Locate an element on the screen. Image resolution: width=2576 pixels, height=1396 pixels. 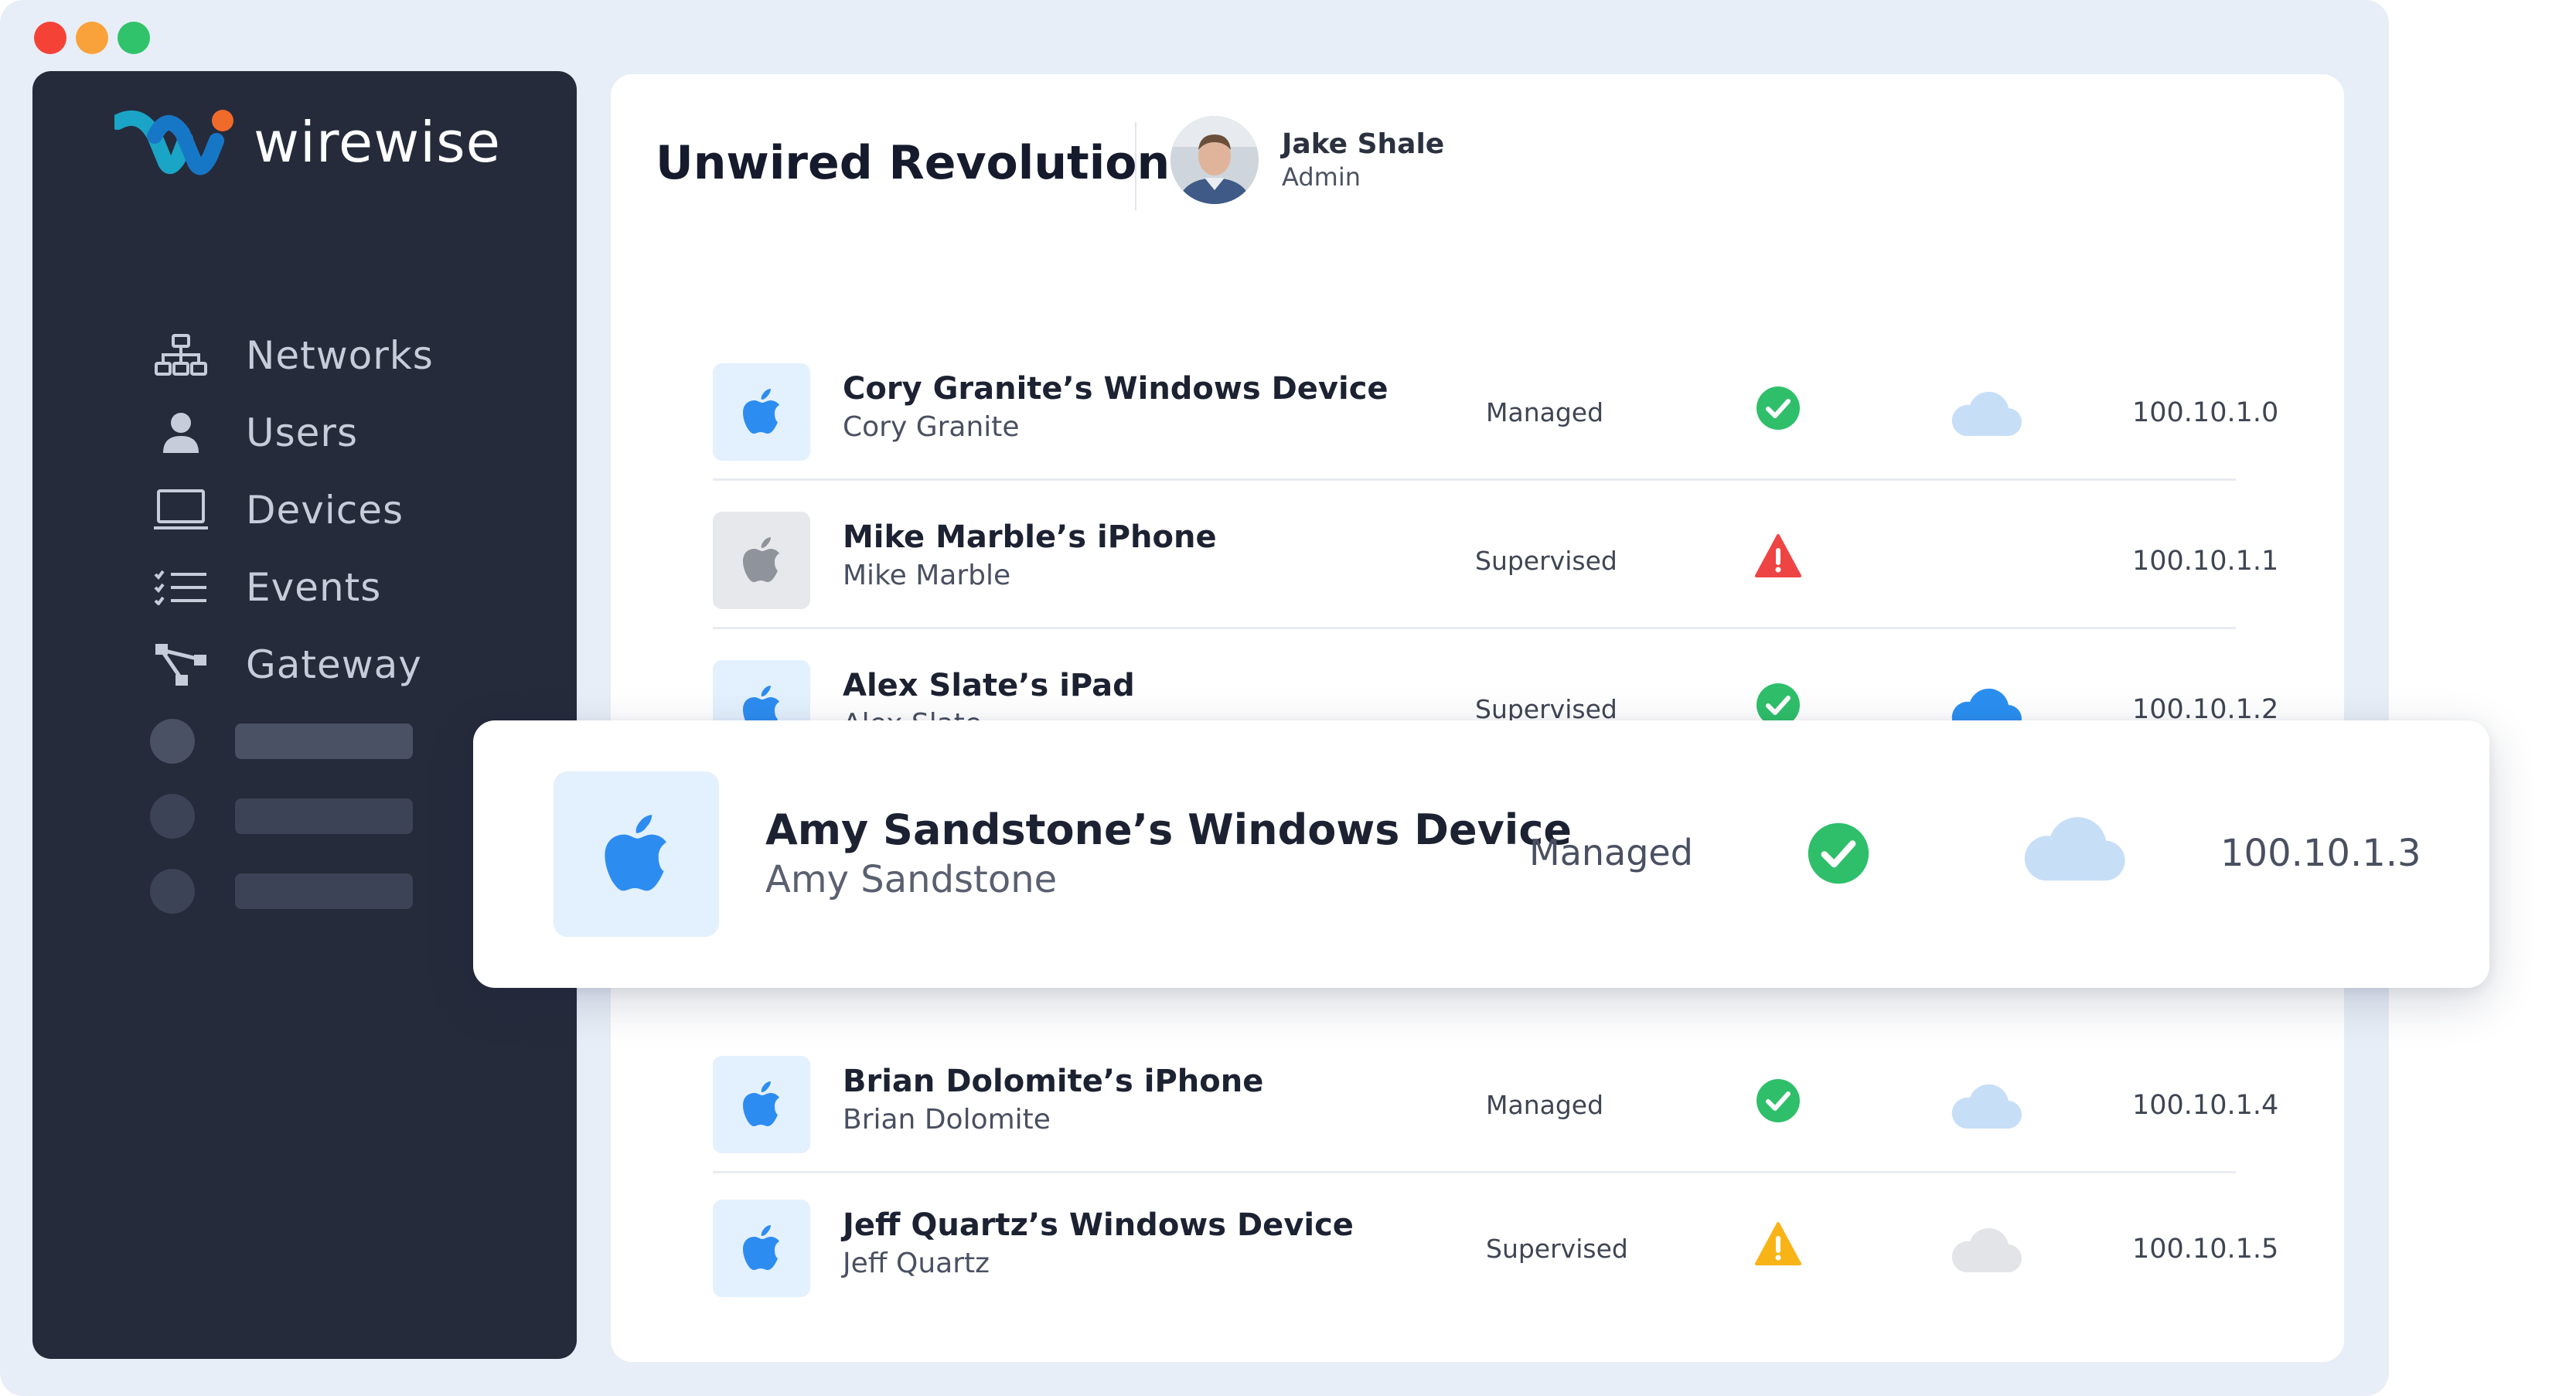
gateway-icon is located at coordinates (181, 665).